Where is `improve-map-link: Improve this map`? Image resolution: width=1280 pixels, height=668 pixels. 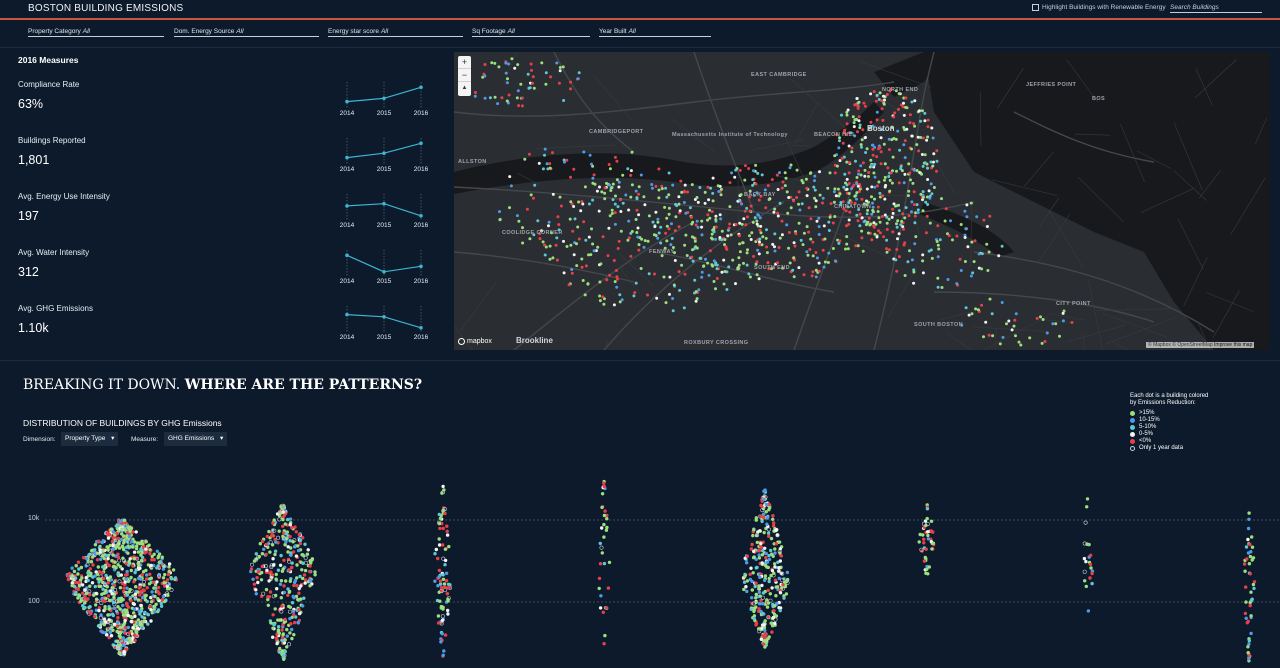 improve-map-link: Improve this map is located at coordinates (1233, 345).